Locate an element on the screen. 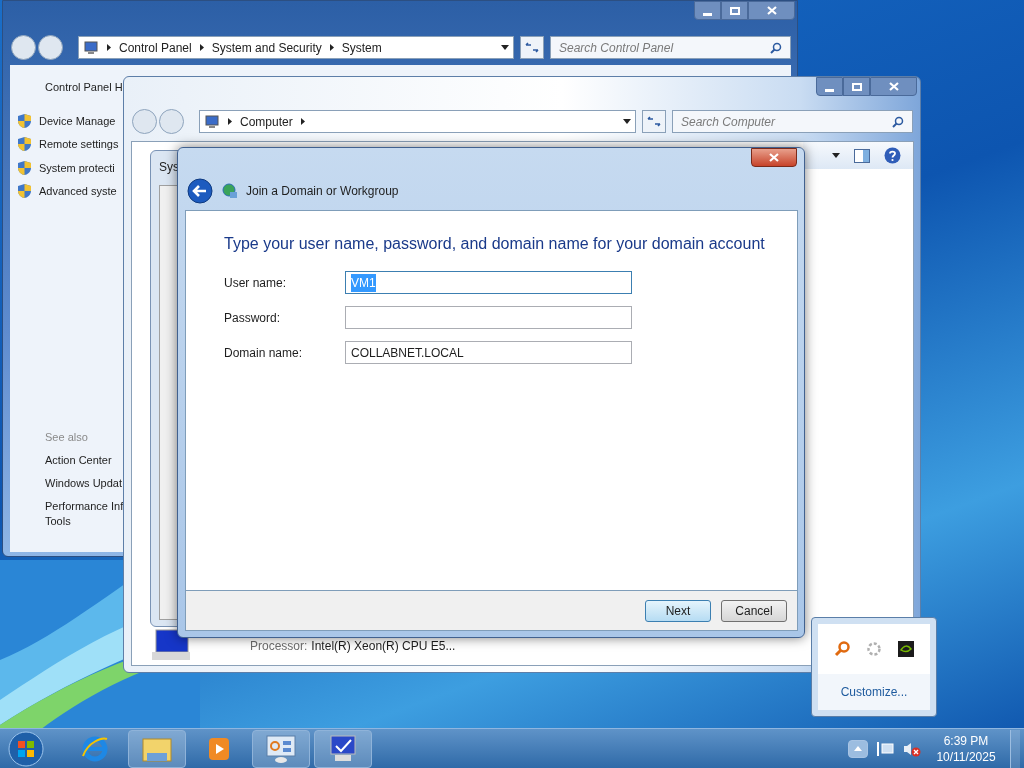 The height and width of the screenshot is (768, 1024). forward-button is located at coordinates (50, 47).